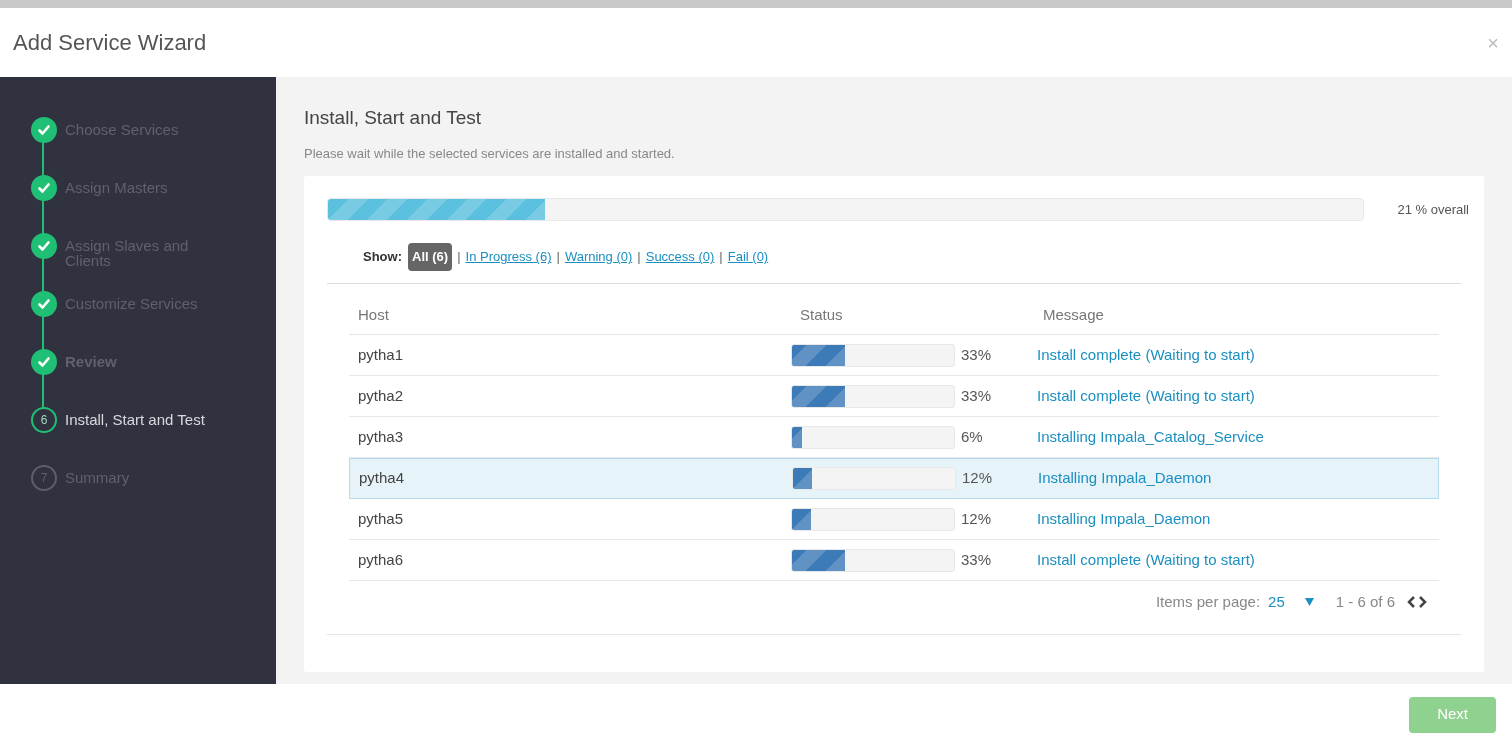 This screenshot has width=1512, height=745. Describe the element at coordinates (894, 519) in the screenshot. I see `table-row: pytha5 12% Installing Impala_Daemon` at that location.